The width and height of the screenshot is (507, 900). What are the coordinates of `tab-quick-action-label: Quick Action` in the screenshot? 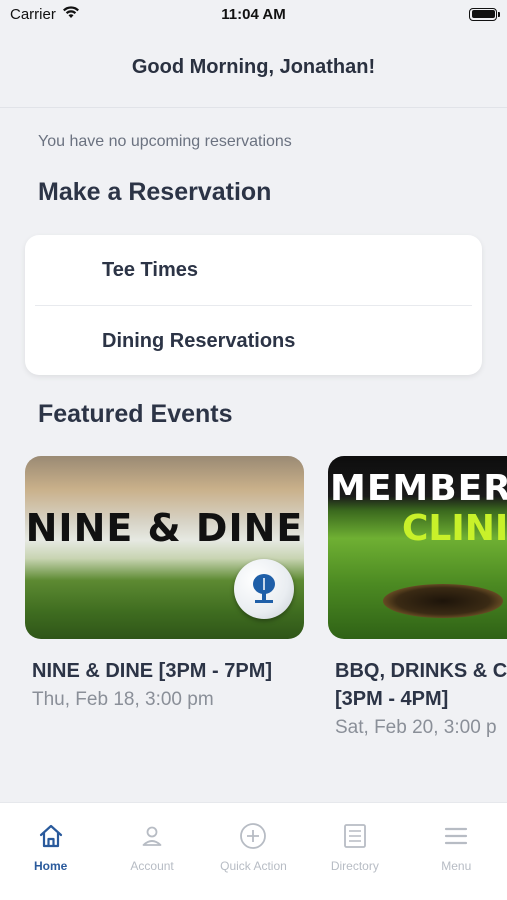 It's located at (253, 866).